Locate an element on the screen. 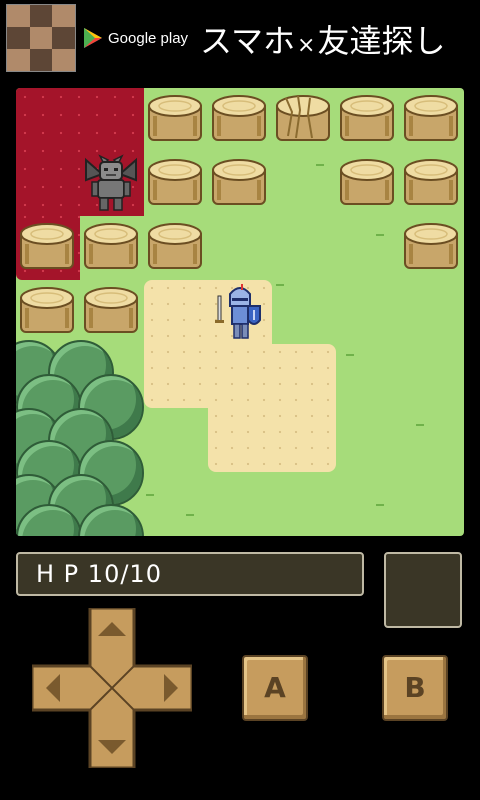 Image resolution: width=480 pixels, height=800 pixels. a-button: A is located at coordinates (275, 688).